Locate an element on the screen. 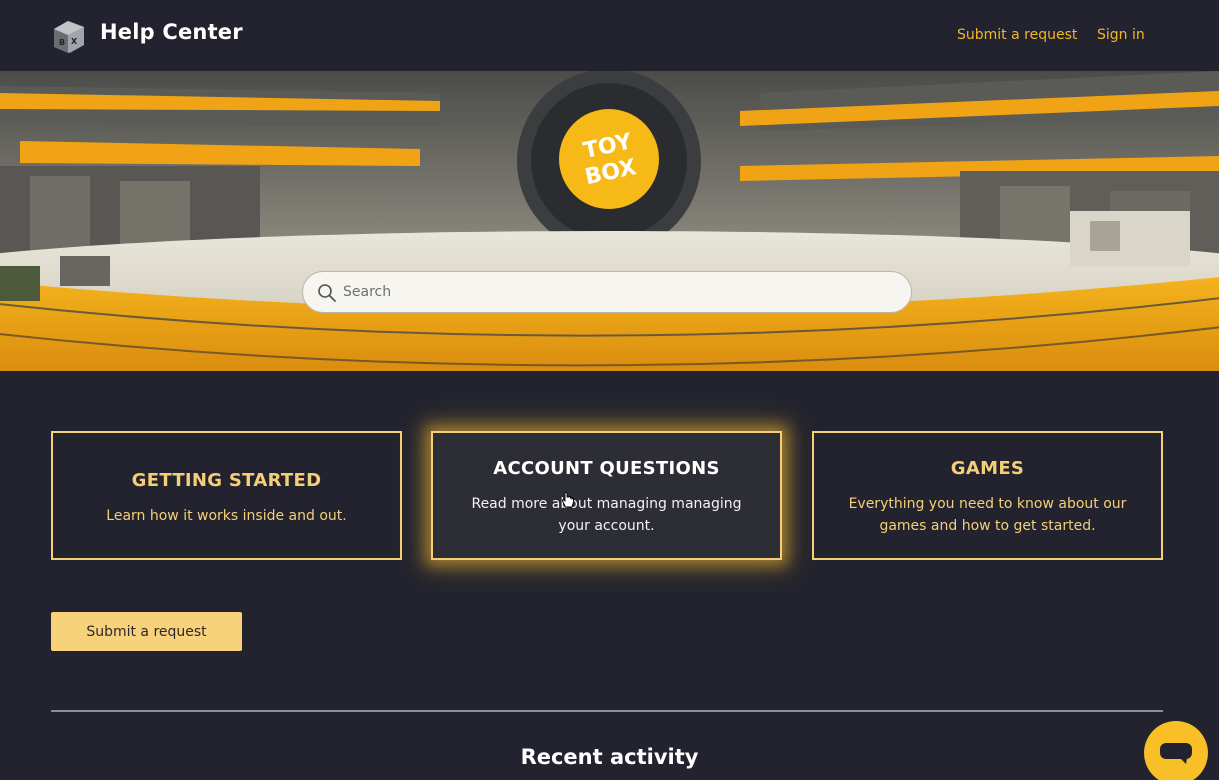  category-title: GAMES is located at coordinates (987, 468).